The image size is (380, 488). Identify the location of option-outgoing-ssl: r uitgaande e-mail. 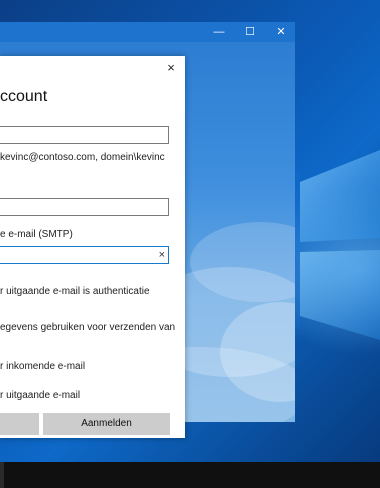
(40, 395).